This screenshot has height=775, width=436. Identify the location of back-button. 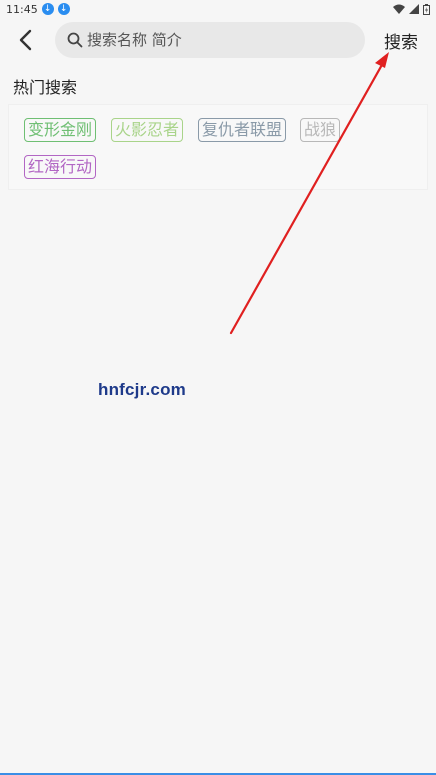
(25, 40).